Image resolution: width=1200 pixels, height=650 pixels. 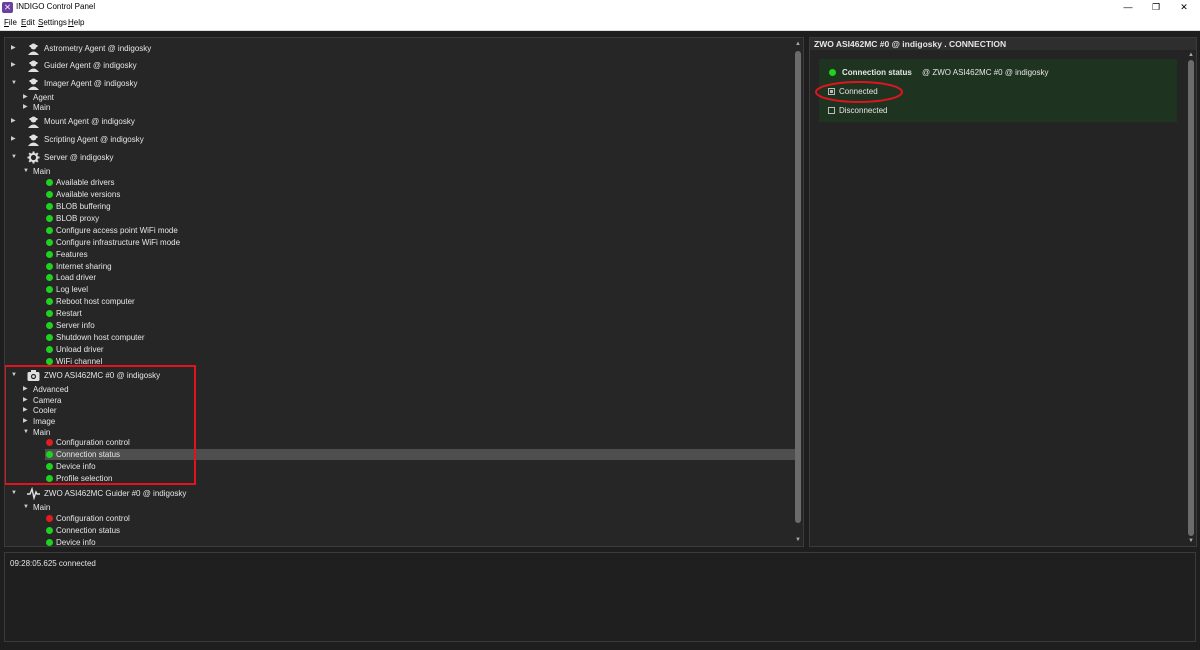 I want to click on tree-item-label: Scripting Agent @ indigosky, so click(x=94, y=139).